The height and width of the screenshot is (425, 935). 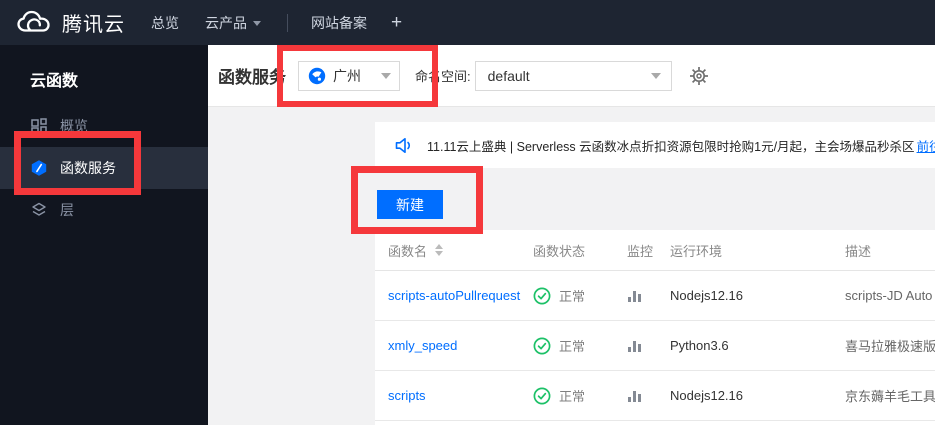 I want to click on column-header-status: 函数状态, so click(x=559, y=251).